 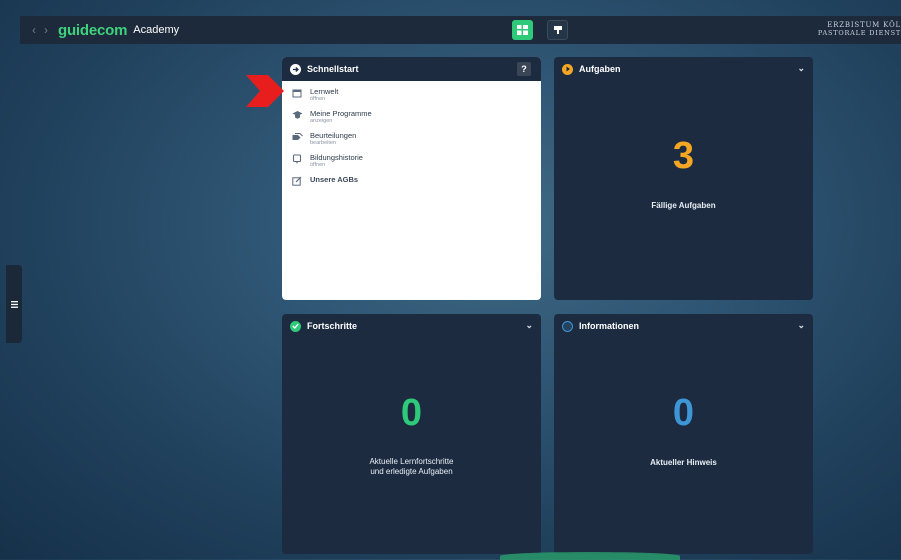 I want to click on logo-main-text: guidecom, so click(x=93, y=30).